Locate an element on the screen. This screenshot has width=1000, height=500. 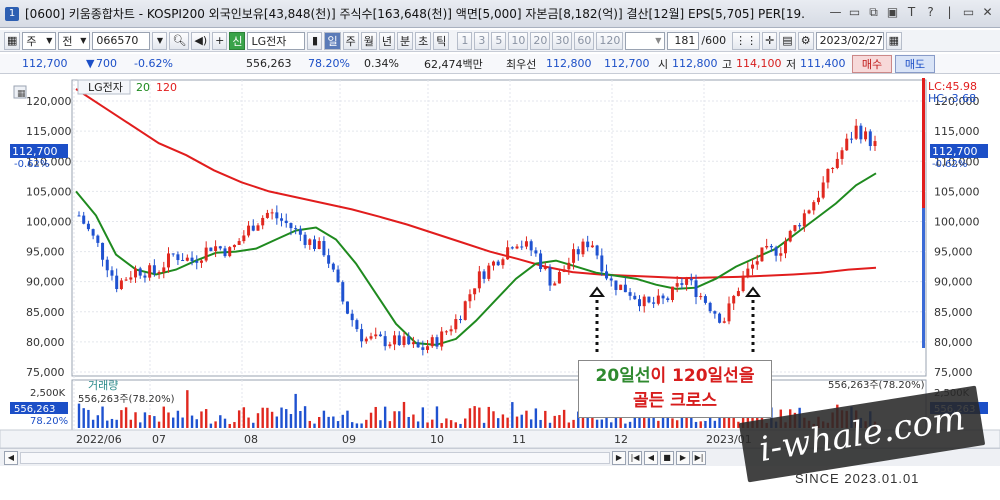
period-day: 일 is located at coordinates (332, 40).